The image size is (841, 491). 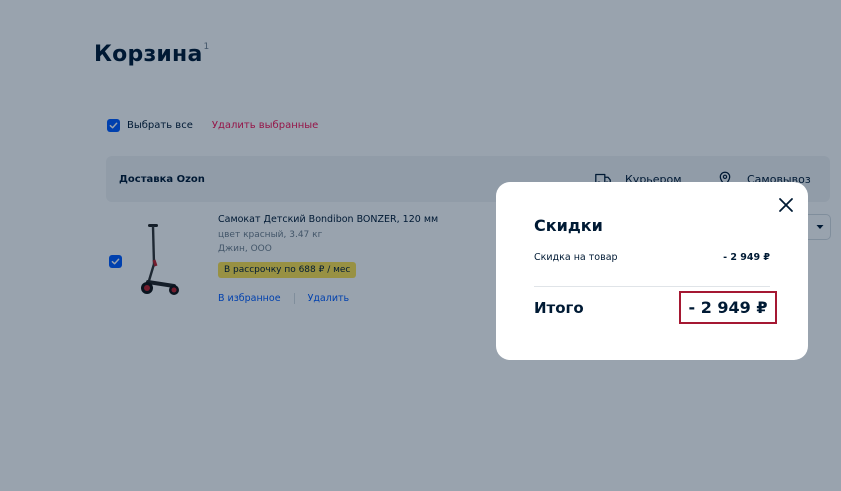 What do you see at coordinates (746, 257) in the screenshot?
I see `discount-value: - 2 949 ₽` at bounding box center [746, 257].